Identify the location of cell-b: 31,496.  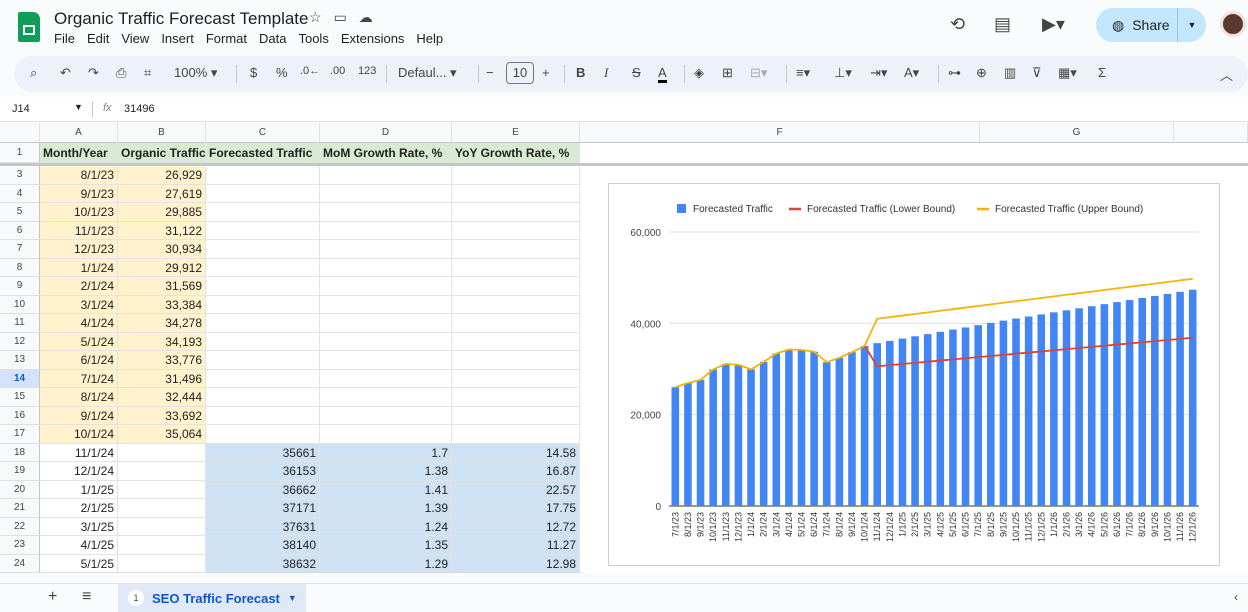
(162, 378).